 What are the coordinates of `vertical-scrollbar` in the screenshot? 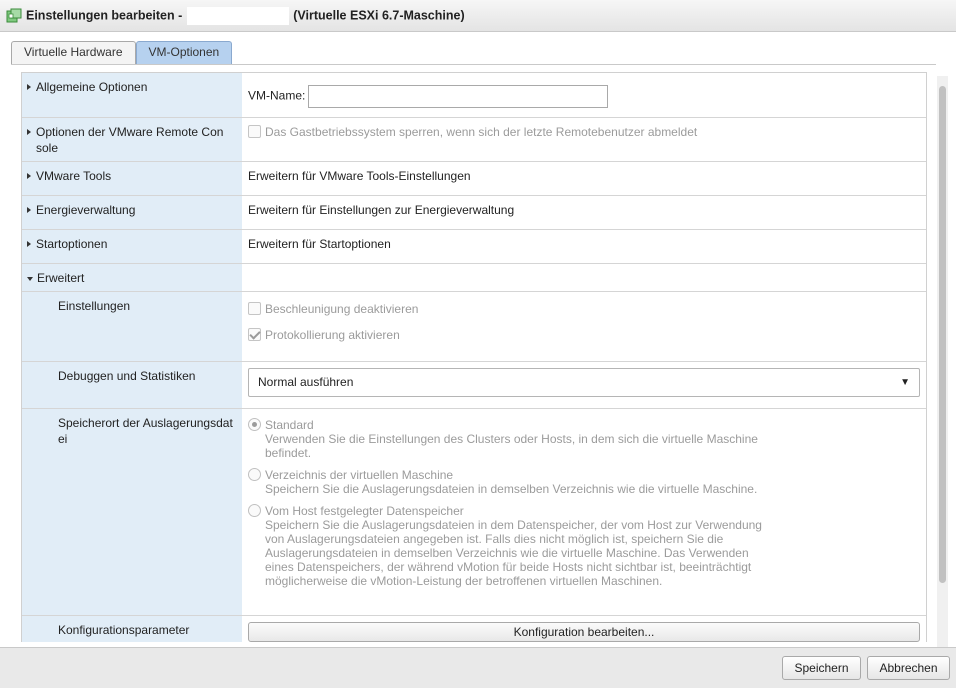 It's located at (942, 362).